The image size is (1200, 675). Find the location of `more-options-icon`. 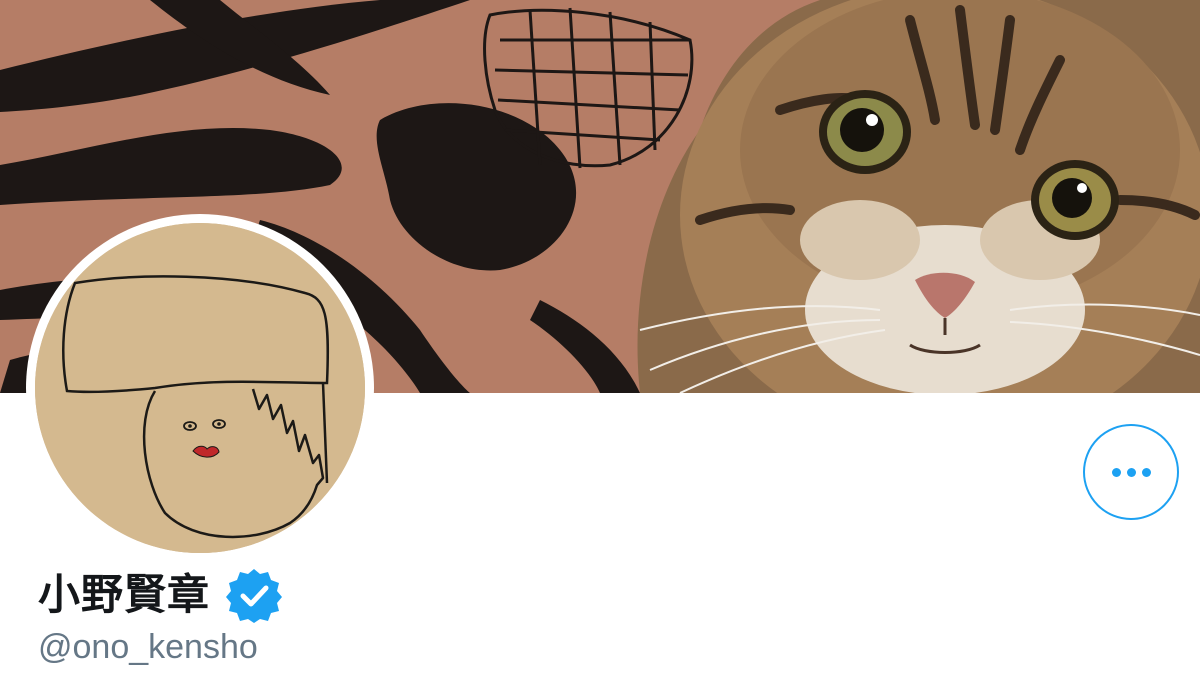

more-options-icon is located at coordinates (1131, 472).